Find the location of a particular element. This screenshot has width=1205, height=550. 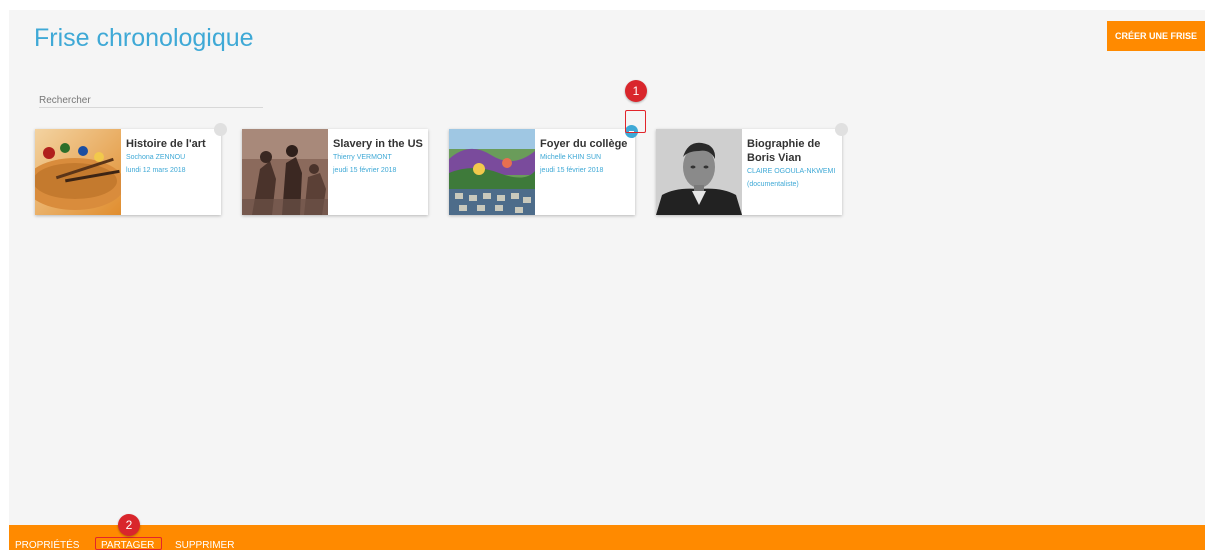

search-input is located at coordinates (151, 99).